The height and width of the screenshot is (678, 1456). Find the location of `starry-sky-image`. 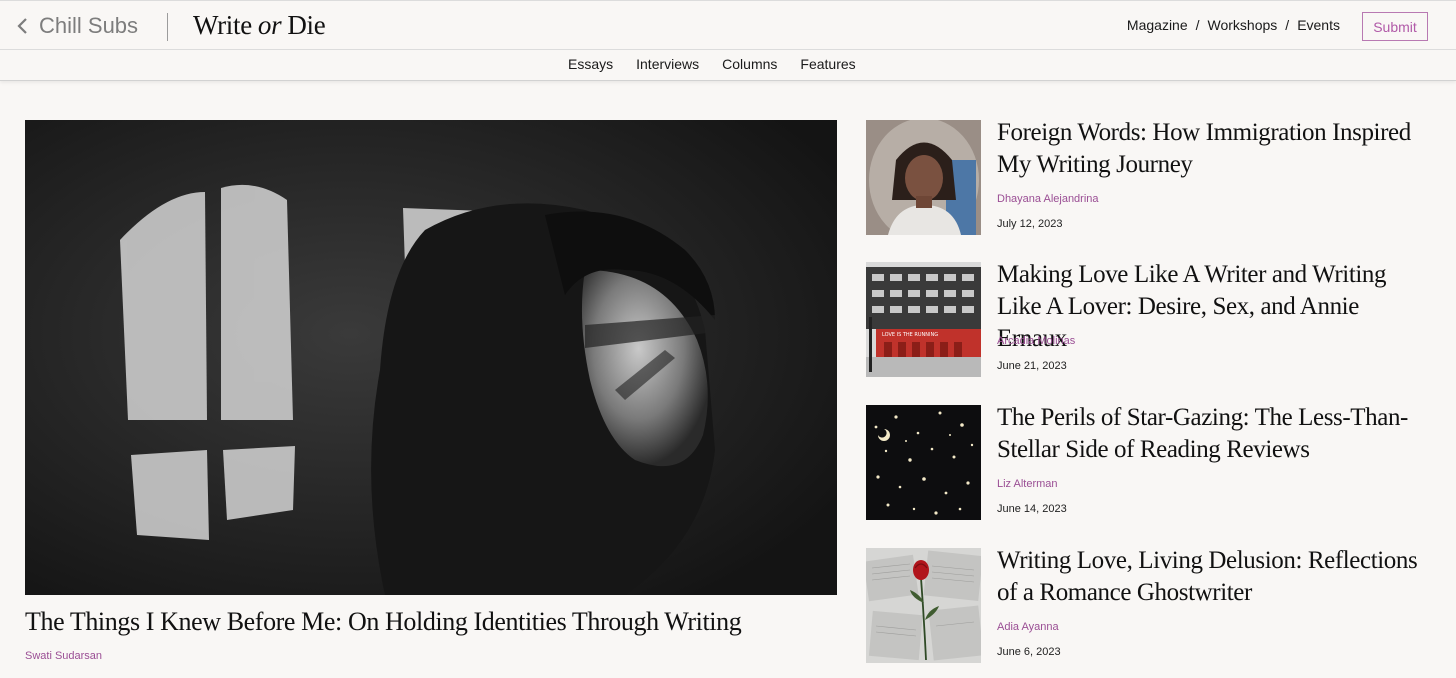

starry-sky-image is located at coordinates (923, 462).